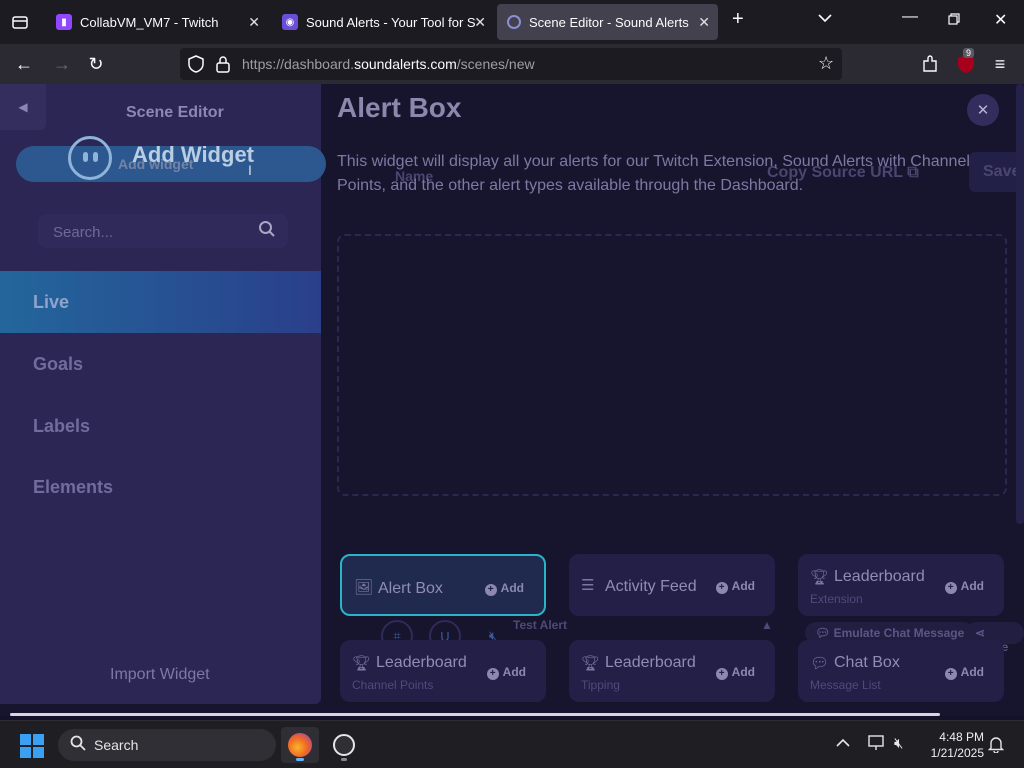 The width and height of the screenshot is (1024, 768). What do you see at coordinates (738, 19) in the screenshot?
I see `new-tab-icon: +` at bounding box center [738, 19].